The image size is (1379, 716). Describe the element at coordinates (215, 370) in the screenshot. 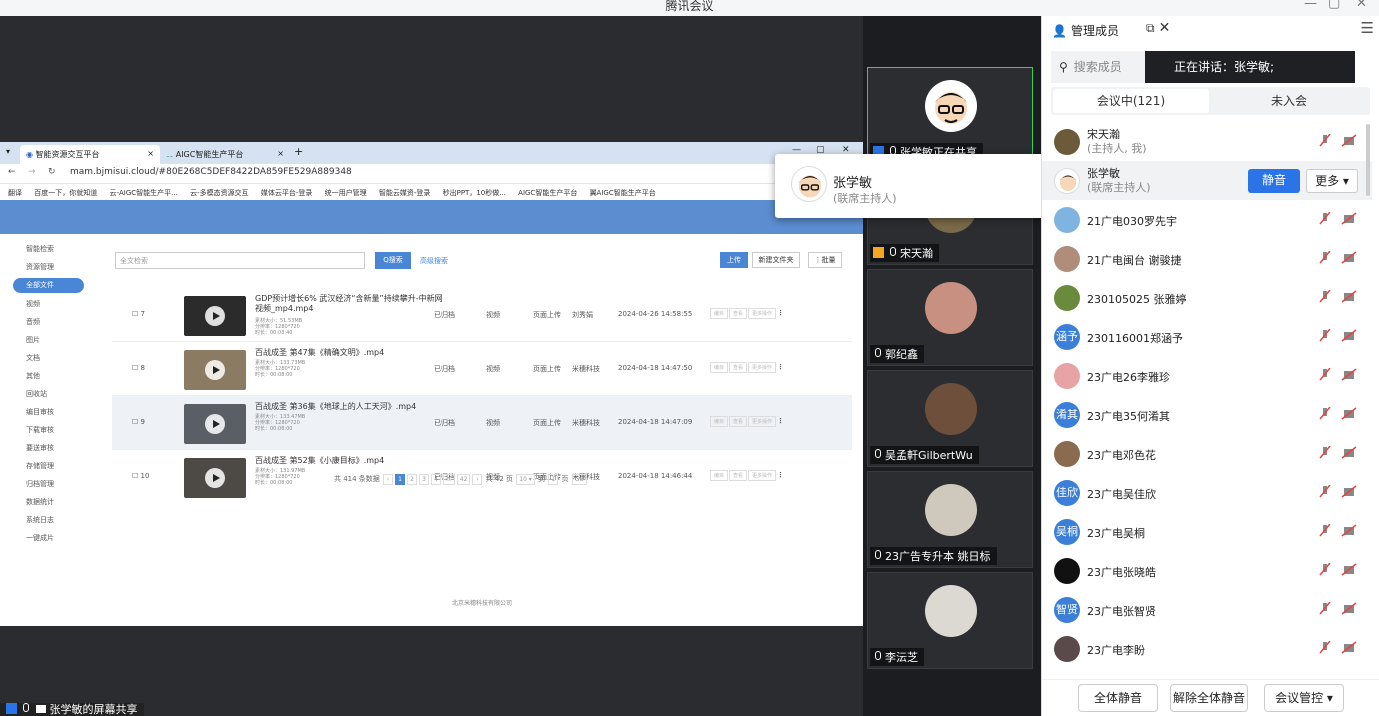

I see `play-icon` at that location.